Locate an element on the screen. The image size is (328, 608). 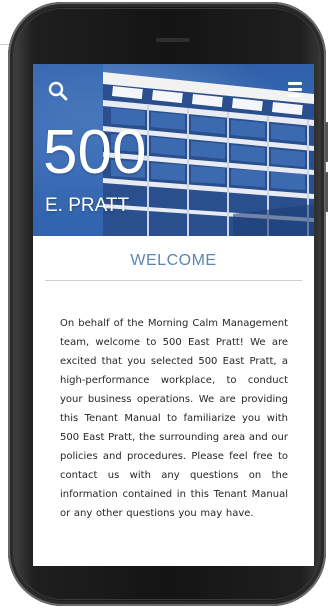
welcome-heading: WELCOME is located at coordinates (173, 260).